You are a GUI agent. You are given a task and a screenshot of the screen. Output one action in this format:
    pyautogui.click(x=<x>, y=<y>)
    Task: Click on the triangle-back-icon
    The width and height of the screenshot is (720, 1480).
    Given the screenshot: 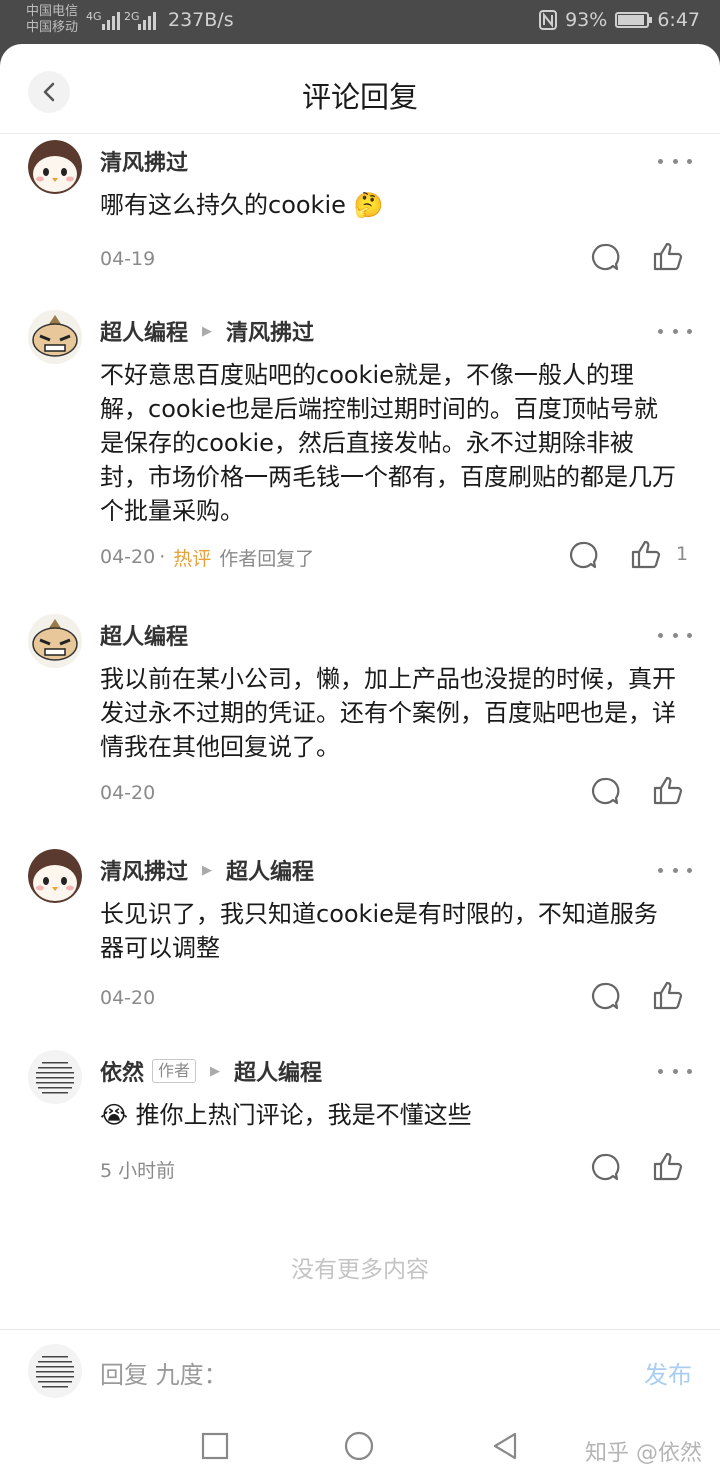 What is the action you would take?
    pyautogui.click(x=505, y=1446)
    